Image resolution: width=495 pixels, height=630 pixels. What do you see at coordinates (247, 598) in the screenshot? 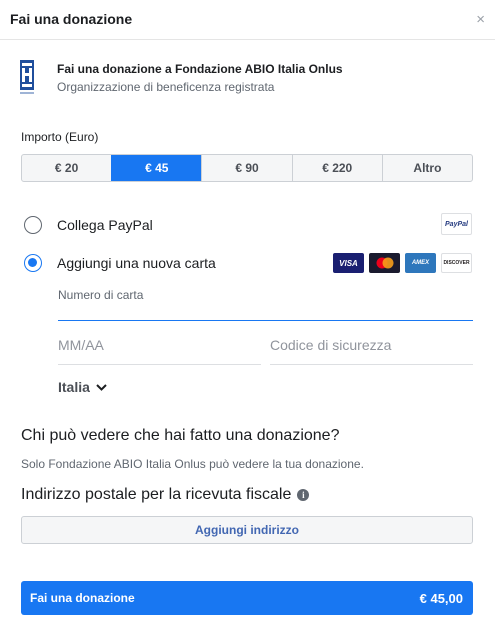
I see `donate-button: Fai una donazione € 45,00` at bounding box center [247, 598].